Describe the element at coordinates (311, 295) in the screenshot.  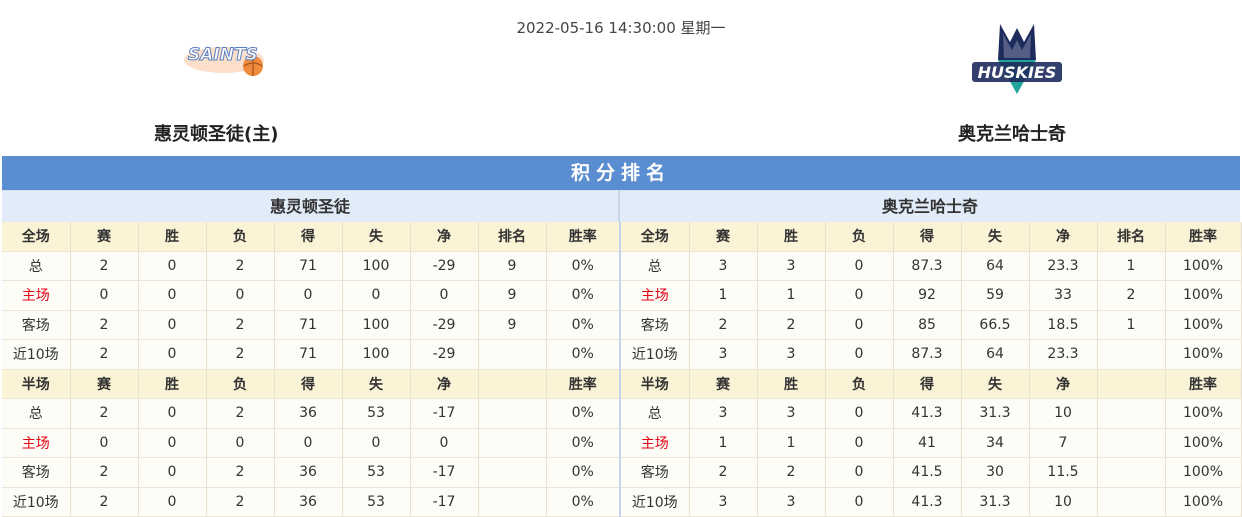
I see `table-row: 主场 0 0 0 0 0 0 9 0%` at that location.